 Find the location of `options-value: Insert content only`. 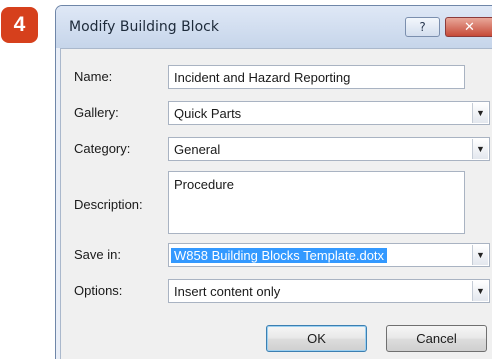

options-value: Insert content only is located at coordinates (227, 291).